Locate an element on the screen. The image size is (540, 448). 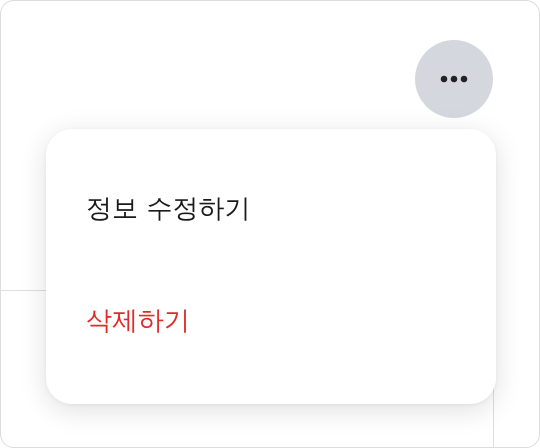
delete-menu-item: 삭제하기 is located at coordinates (138, 321).